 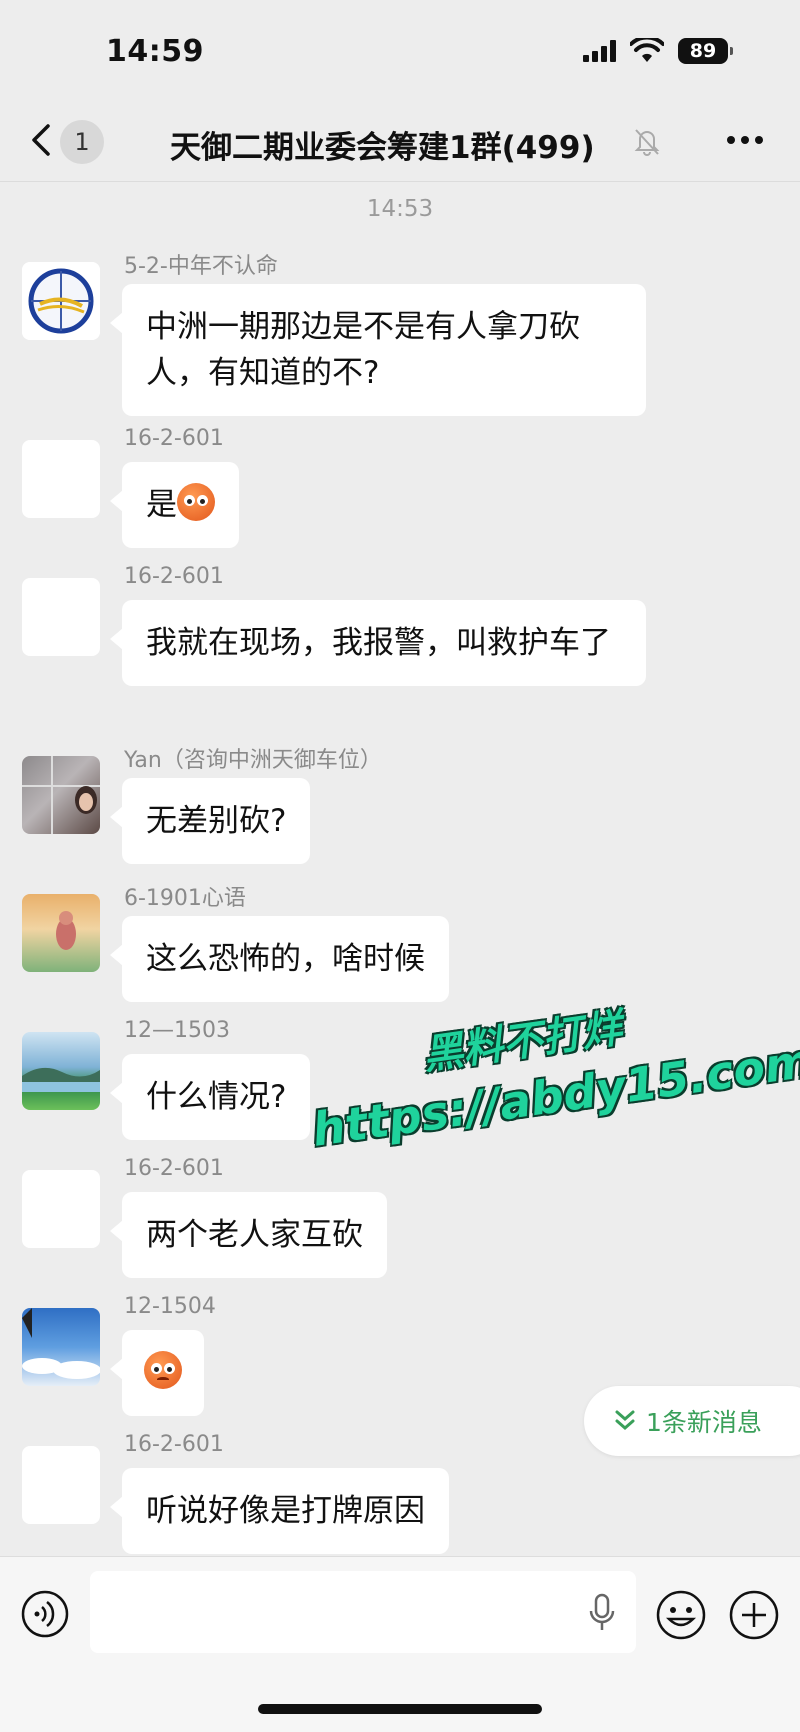 I want to click on message-text: 什么情况?, so click(x=216, y=1097).